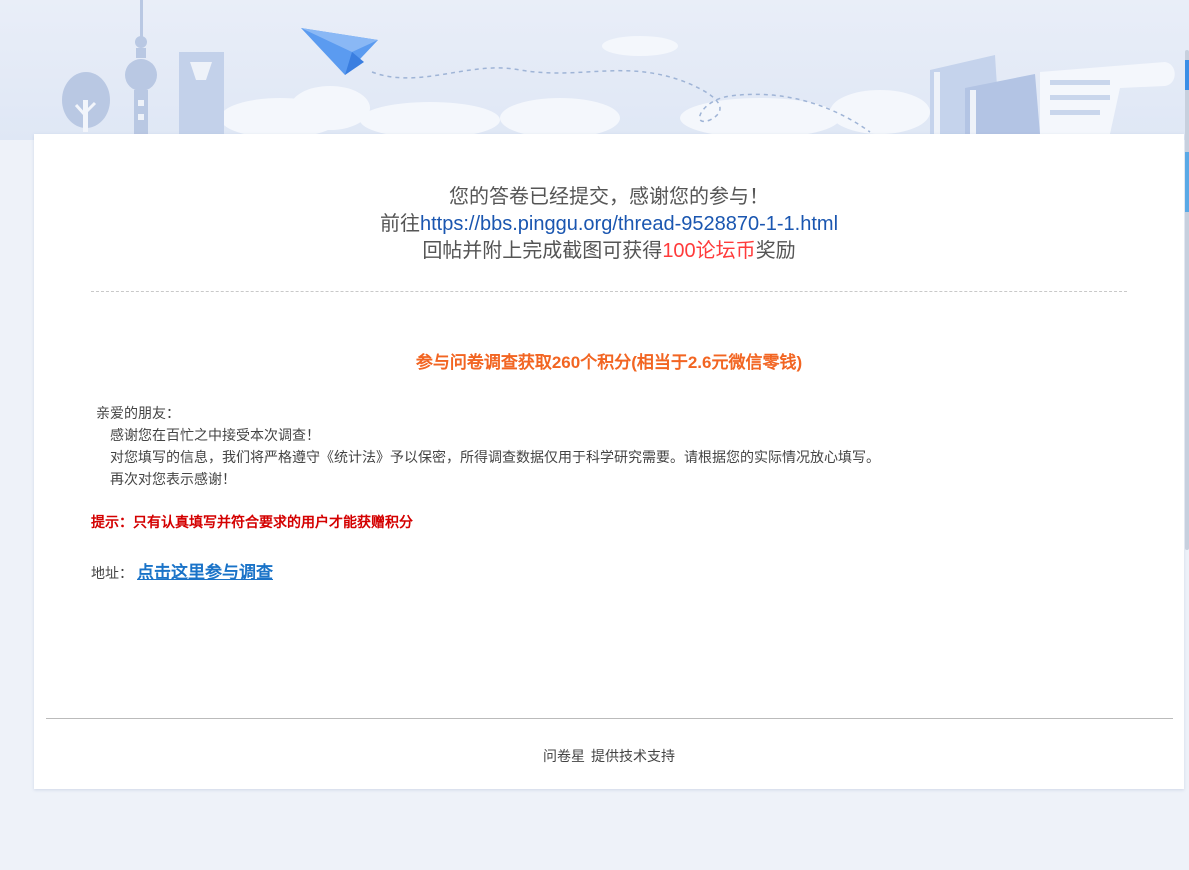 This screenshot has width=1189, height=870. I want to click on address-row: 地址： 点击这里参与调查, so click(182, 570).